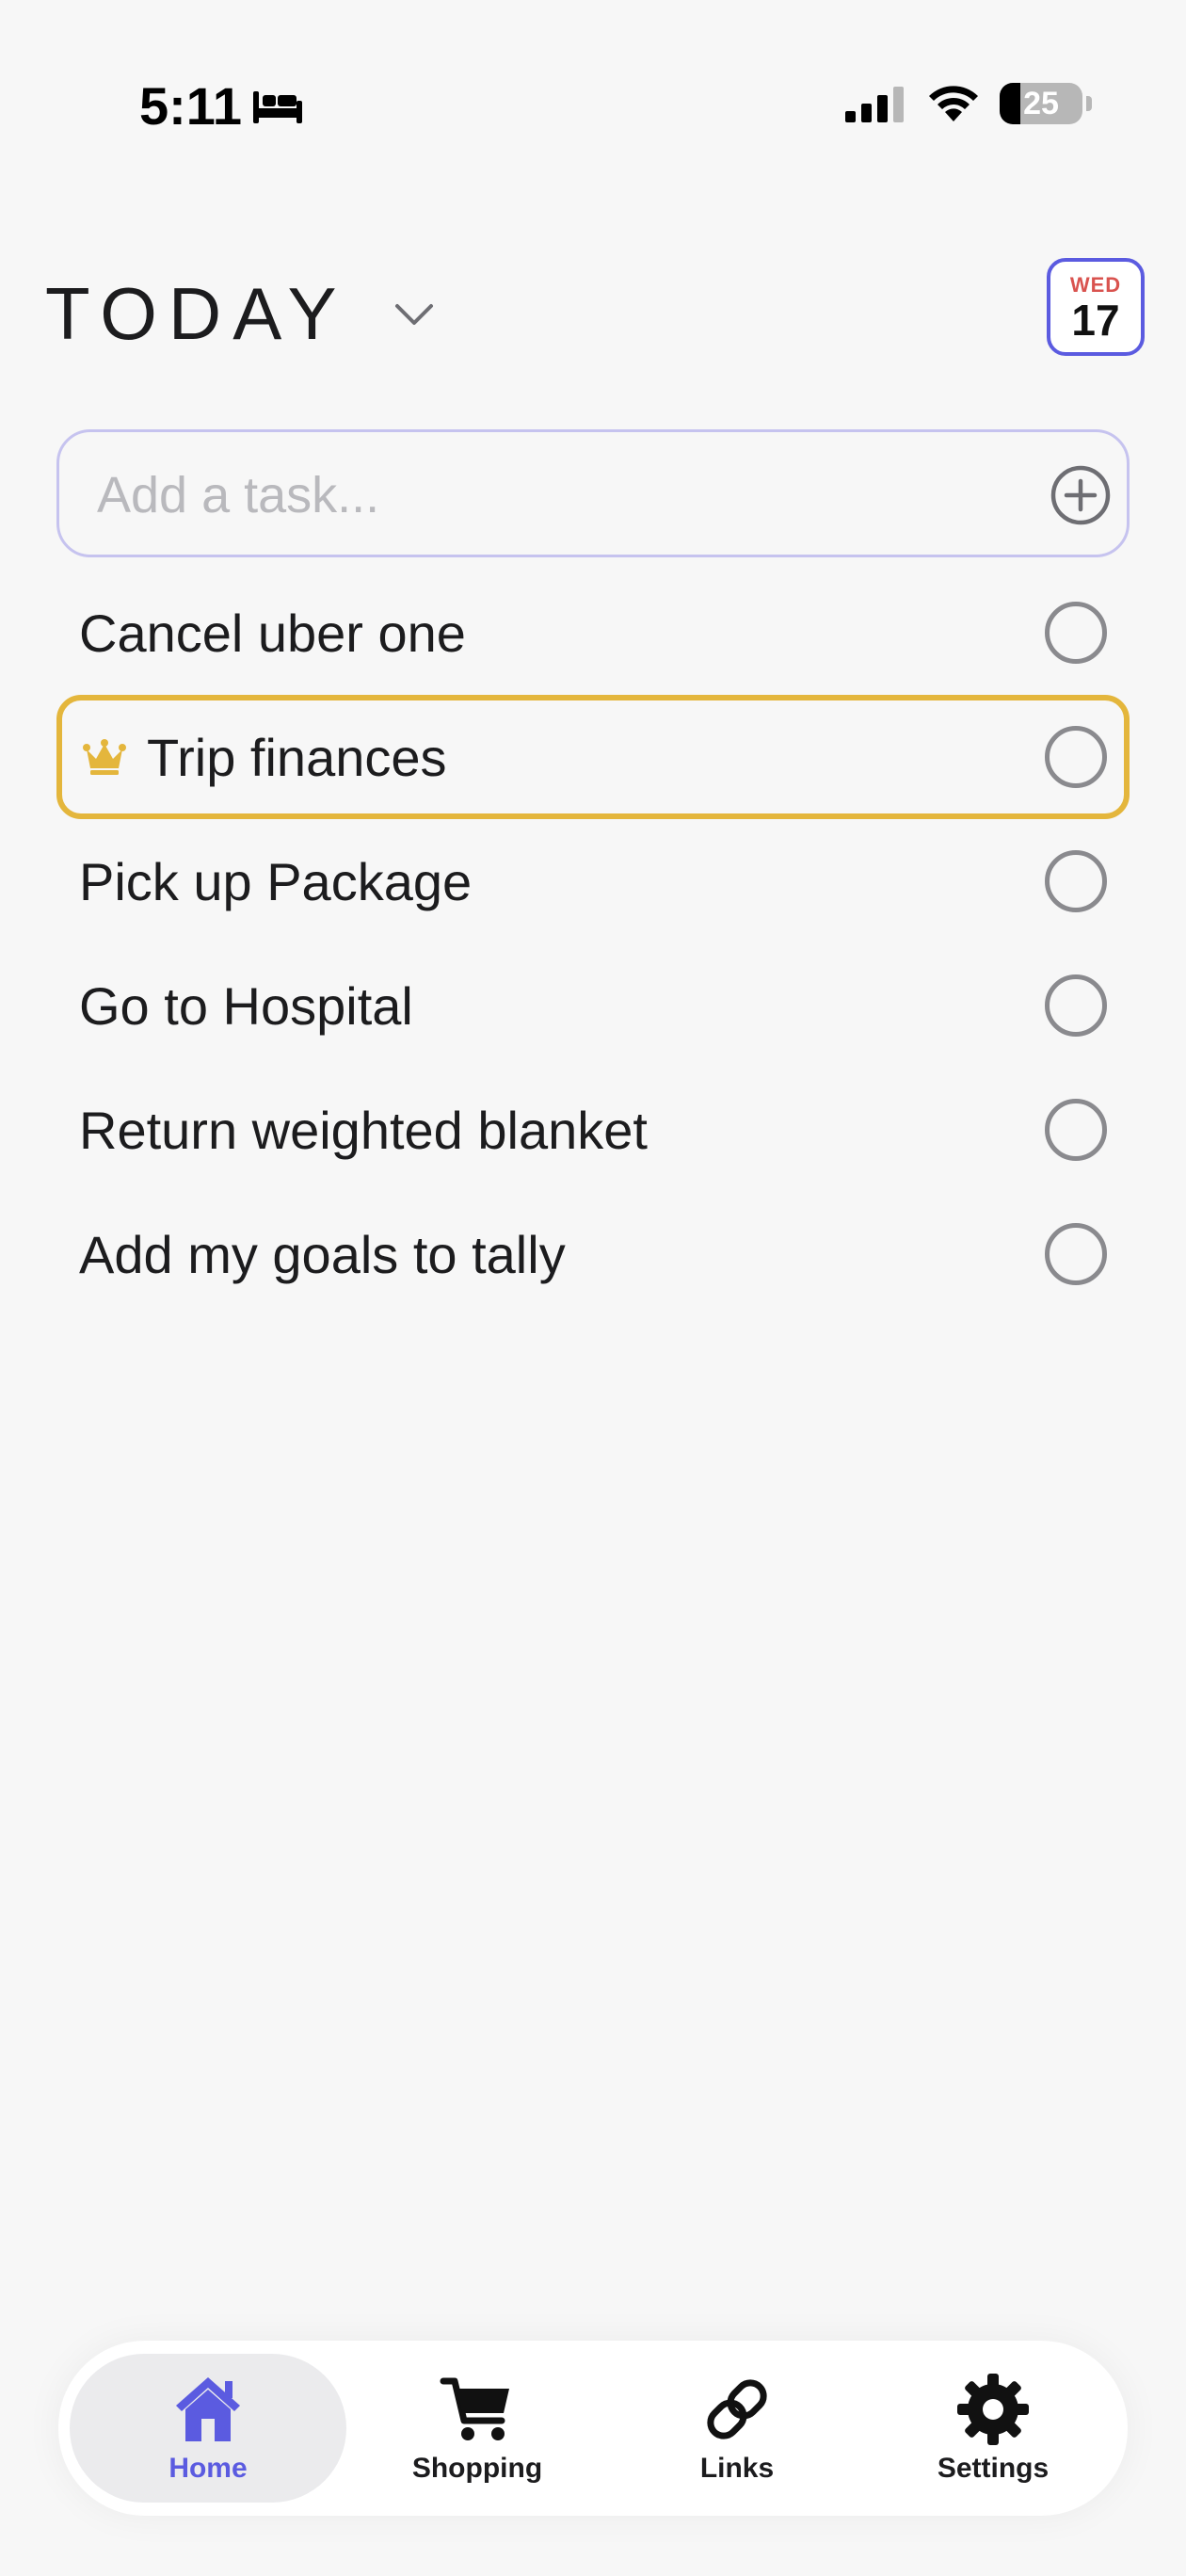  Describe the element at coordinates (363, 1130) in the screenshot. I see `task-label: Return weighted blanket` at that location.